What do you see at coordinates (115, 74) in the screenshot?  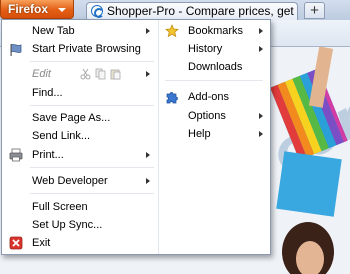 I see `paste-icon` at bounding box center [115, 74].